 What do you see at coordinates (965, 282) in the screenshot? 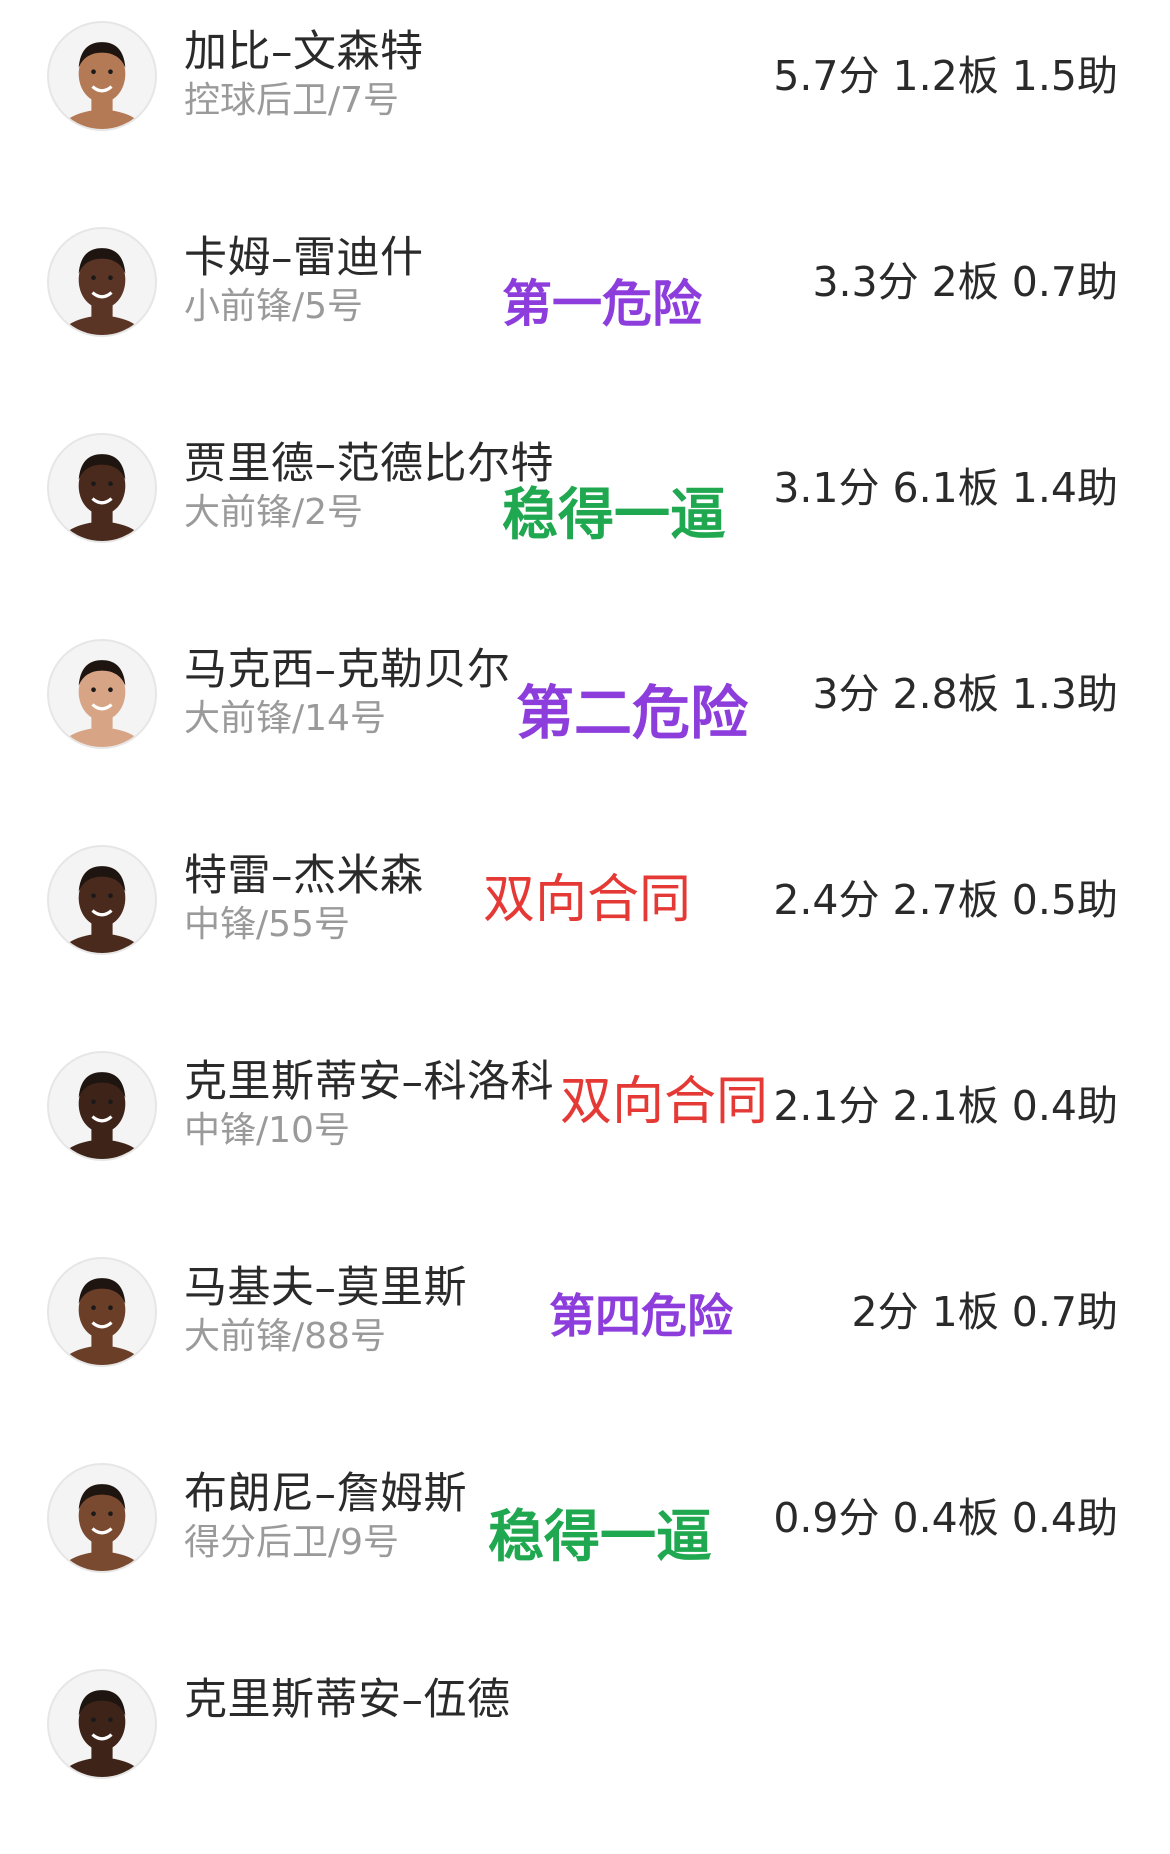
I see `player-stats: 3.3分 2板 0.7助` at bounding box center [965, 282].